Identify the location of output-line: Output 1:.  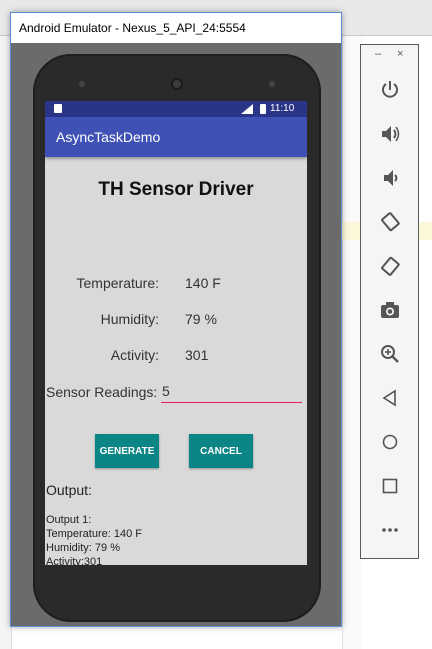
(69, 520).